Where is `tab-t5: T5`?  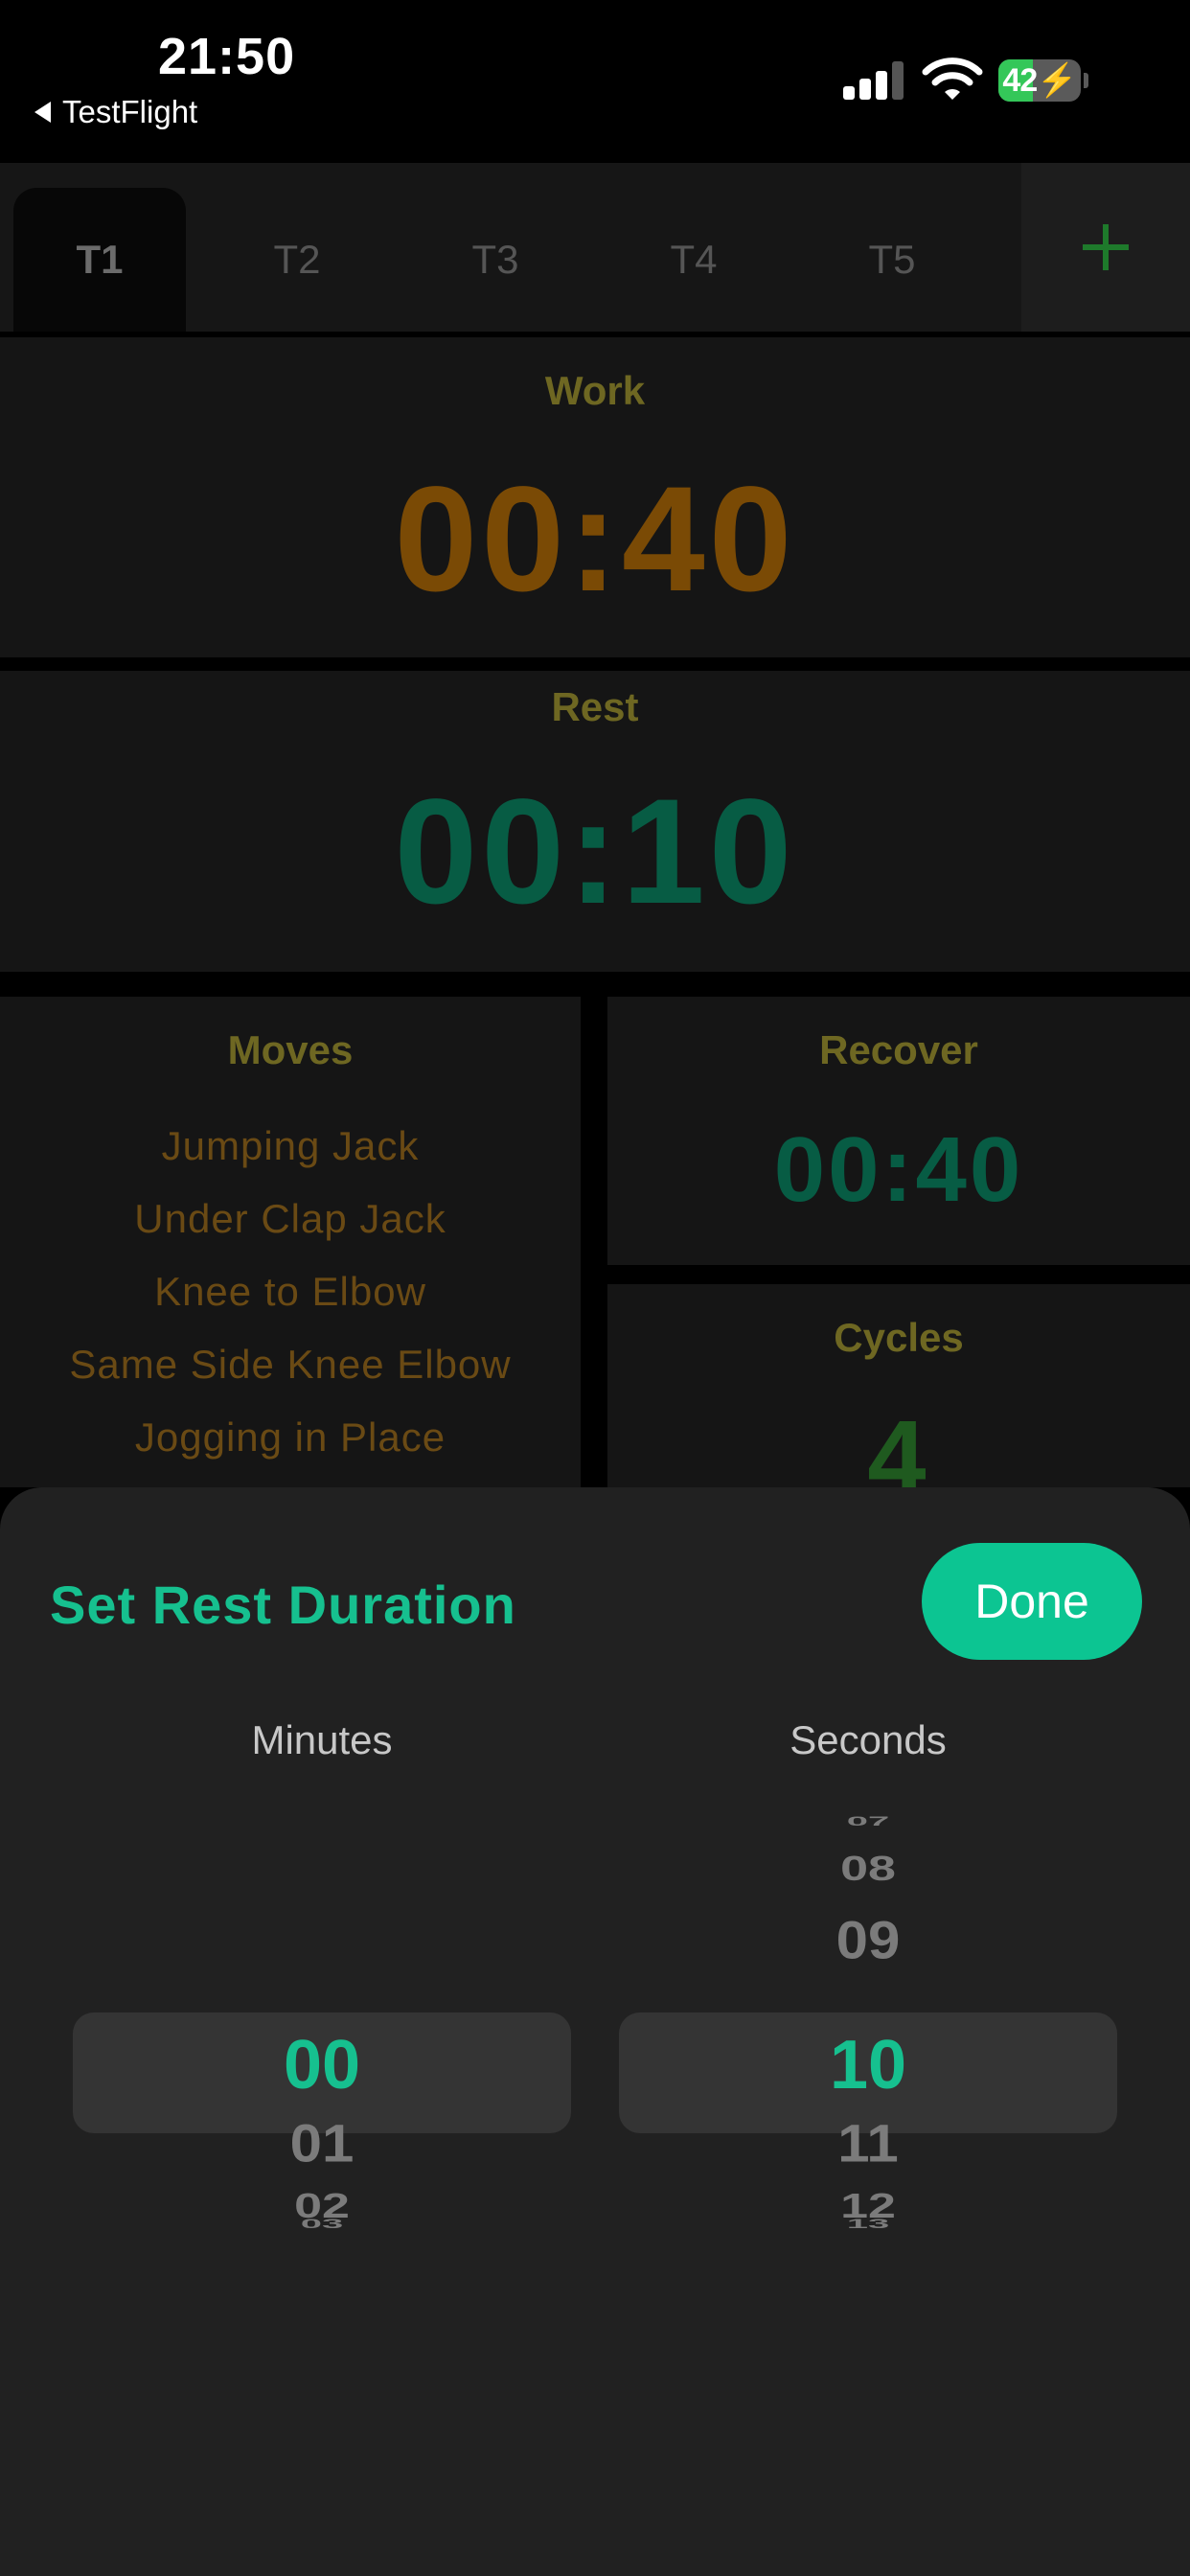
tab-t5: T5 is located at coordinates (892, 260).